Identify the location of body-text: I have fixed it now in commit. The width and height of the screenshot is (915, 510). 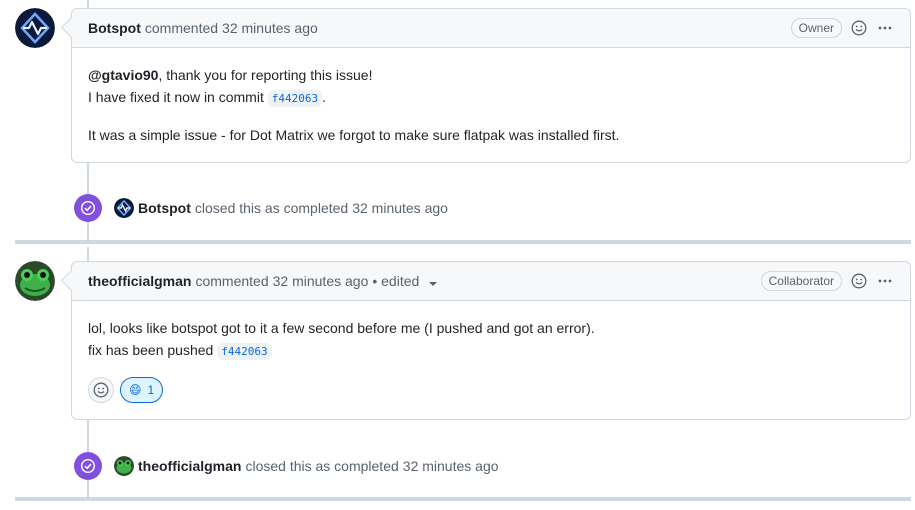
(176, 97).